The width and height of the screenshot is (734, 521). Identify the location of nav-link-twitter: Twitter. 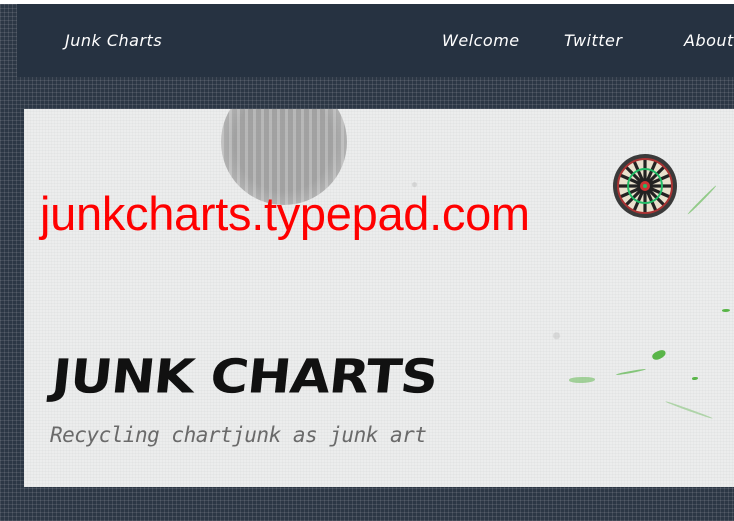
(593, 40).